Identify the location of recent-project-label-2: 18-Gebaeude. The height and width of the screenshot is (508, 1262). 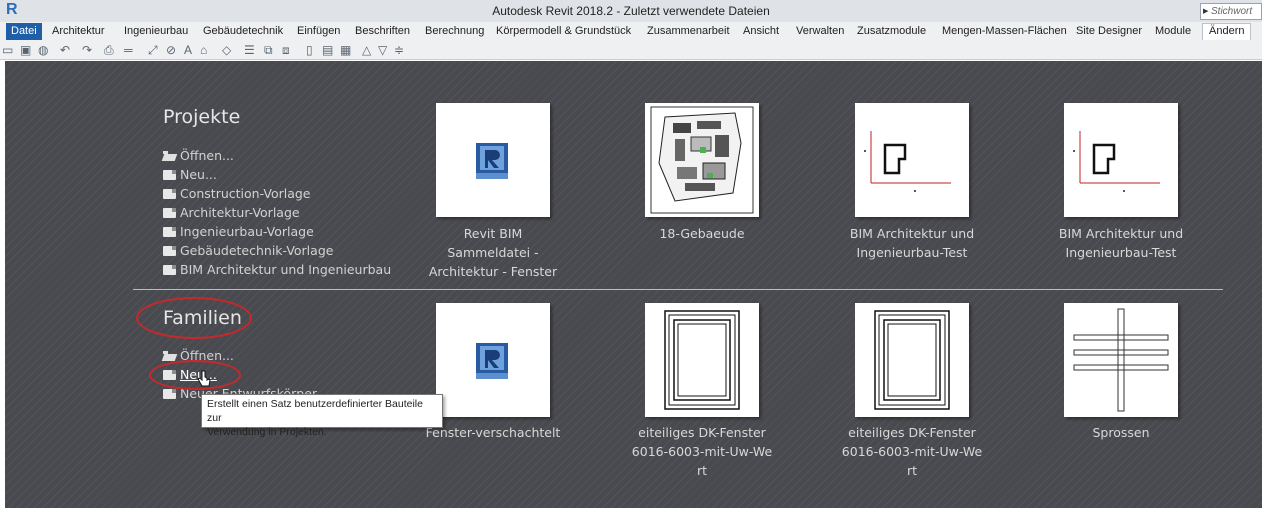
(702, 233).